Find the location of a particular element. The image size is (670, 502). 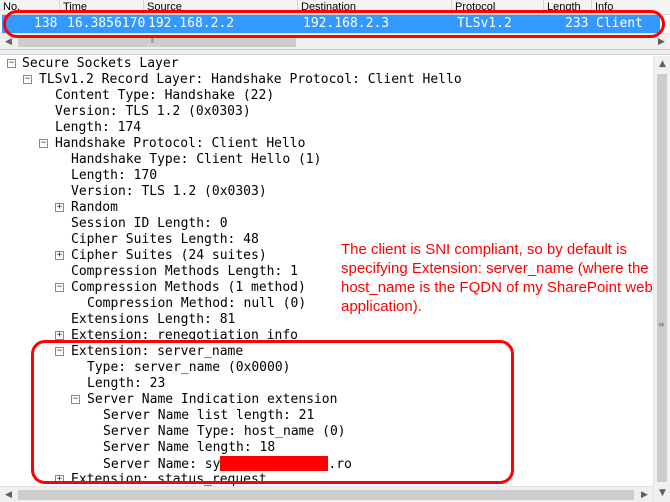

details-hscrollbar: ◀ ▶ is located at coordinates (326, 494).